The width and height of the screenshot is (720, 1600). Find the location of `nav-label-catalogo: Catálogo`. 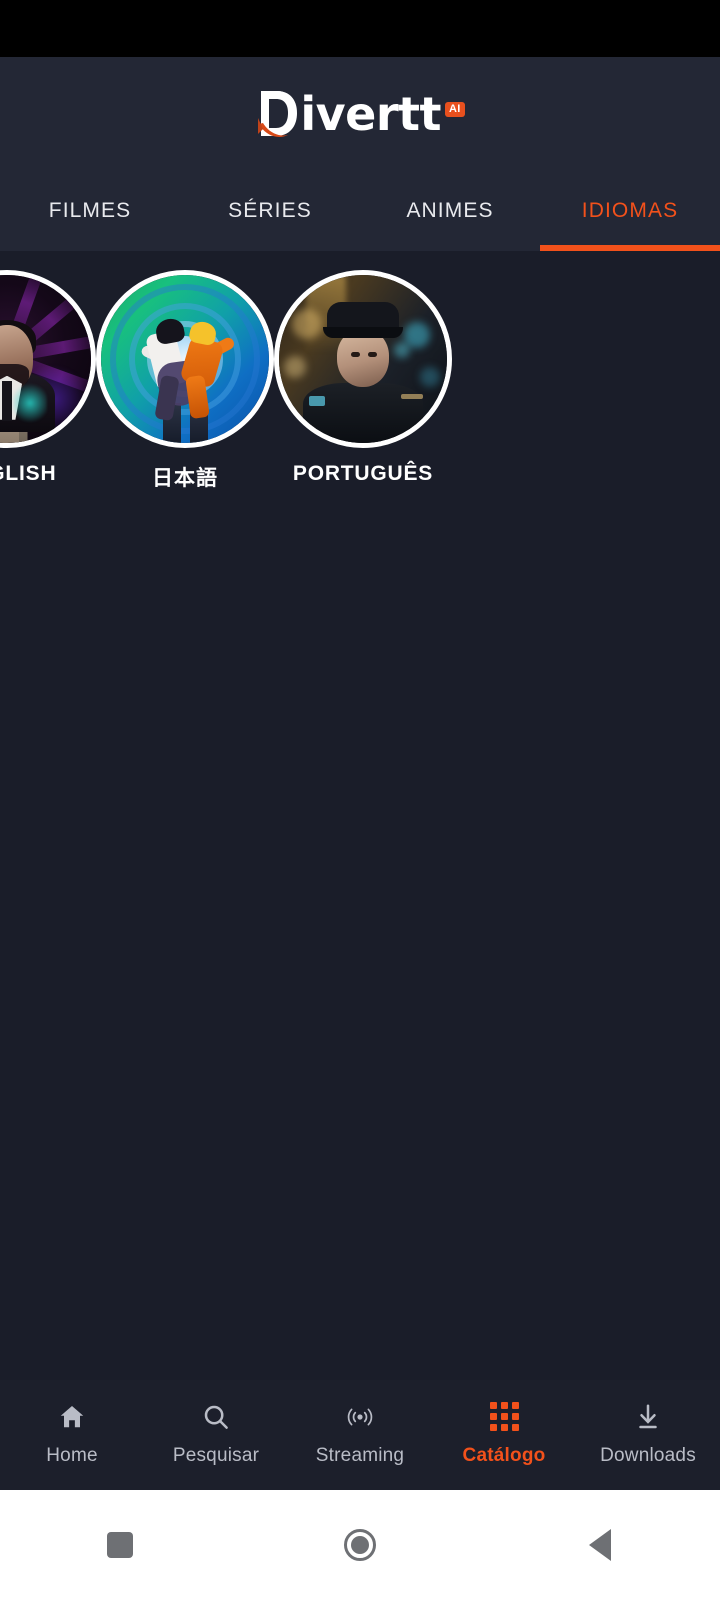

nav-label-catalogo: Catálogo is located at coordinates (504, 1455).